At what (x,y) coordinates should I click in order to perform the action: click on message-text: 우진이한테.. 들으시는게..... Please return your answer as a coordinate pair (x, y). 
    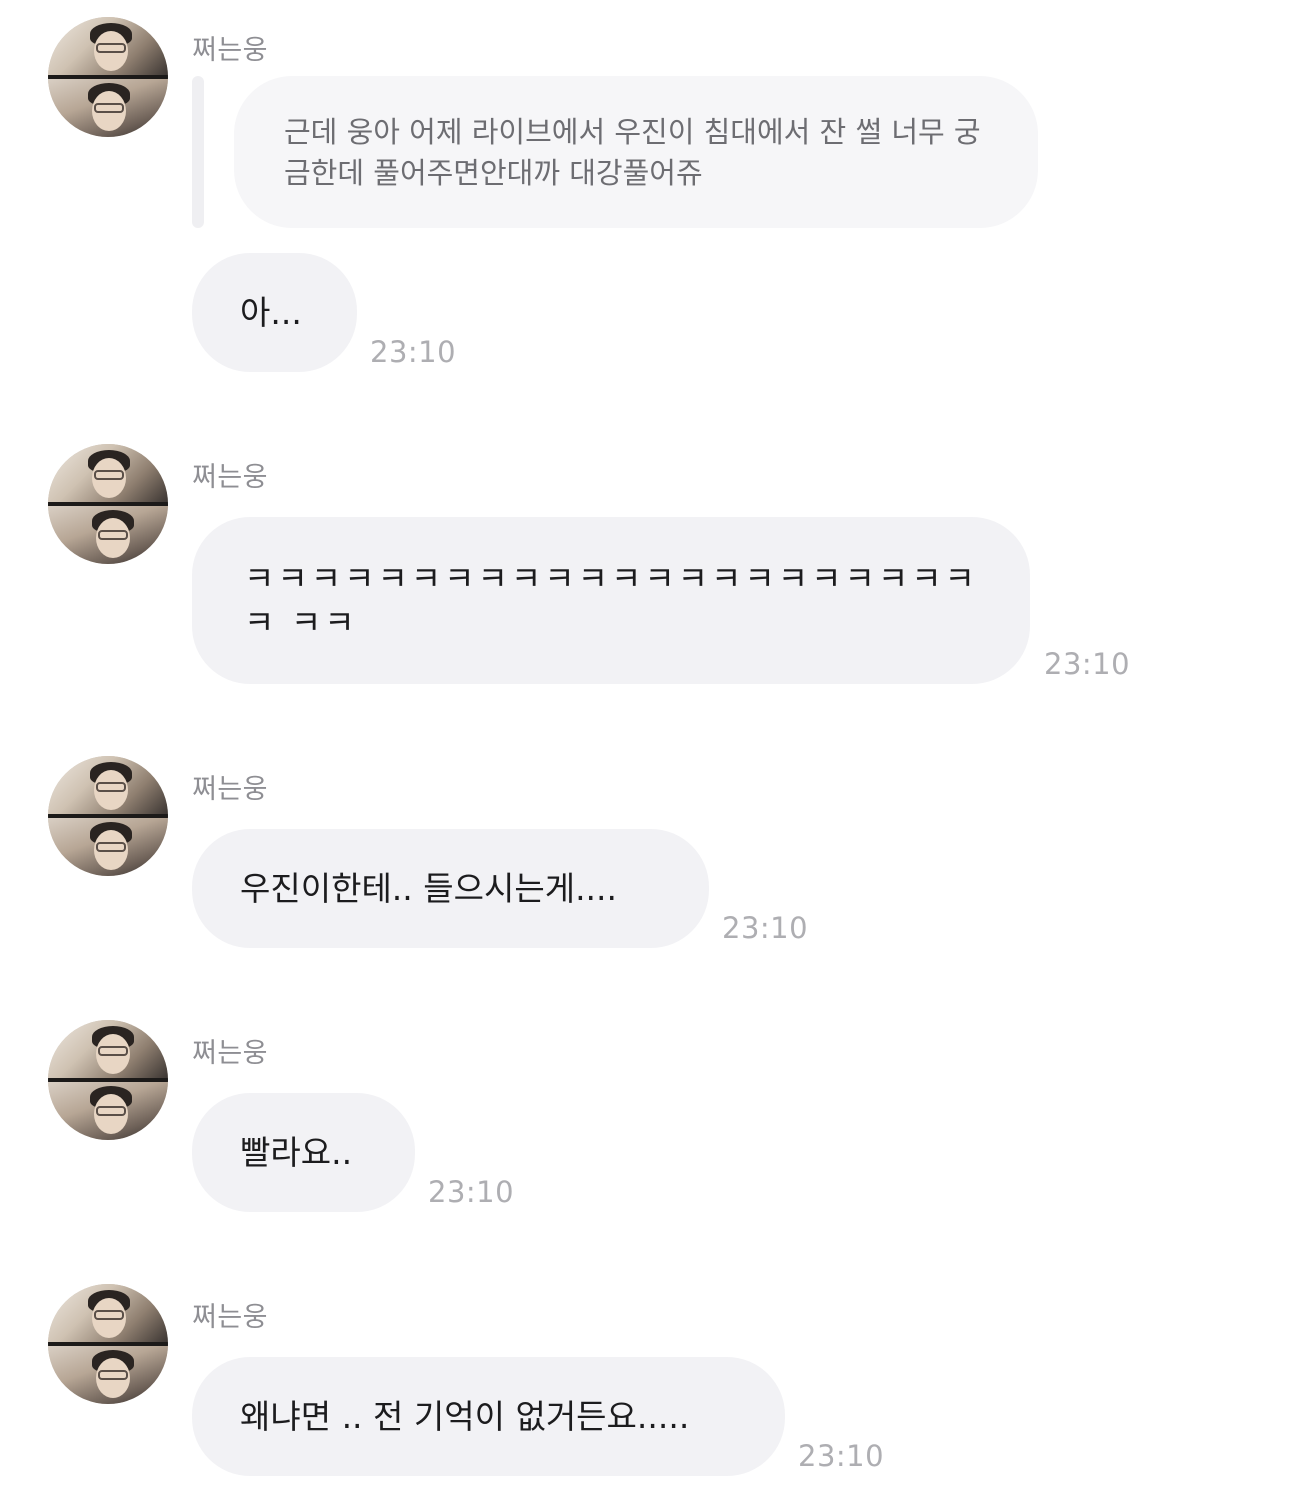
    Looking at the image, I should click on (429, 888).